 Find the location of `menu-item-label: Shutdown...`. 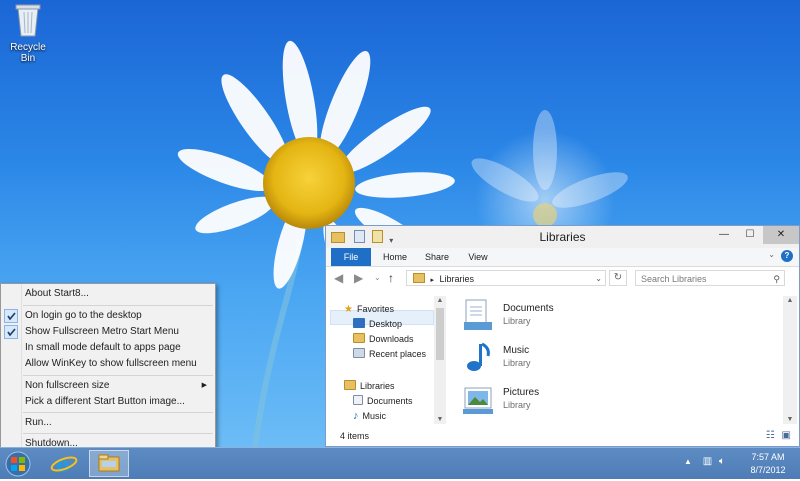

menu-item-label: Shutdown... is located at coordinates (51, 442).